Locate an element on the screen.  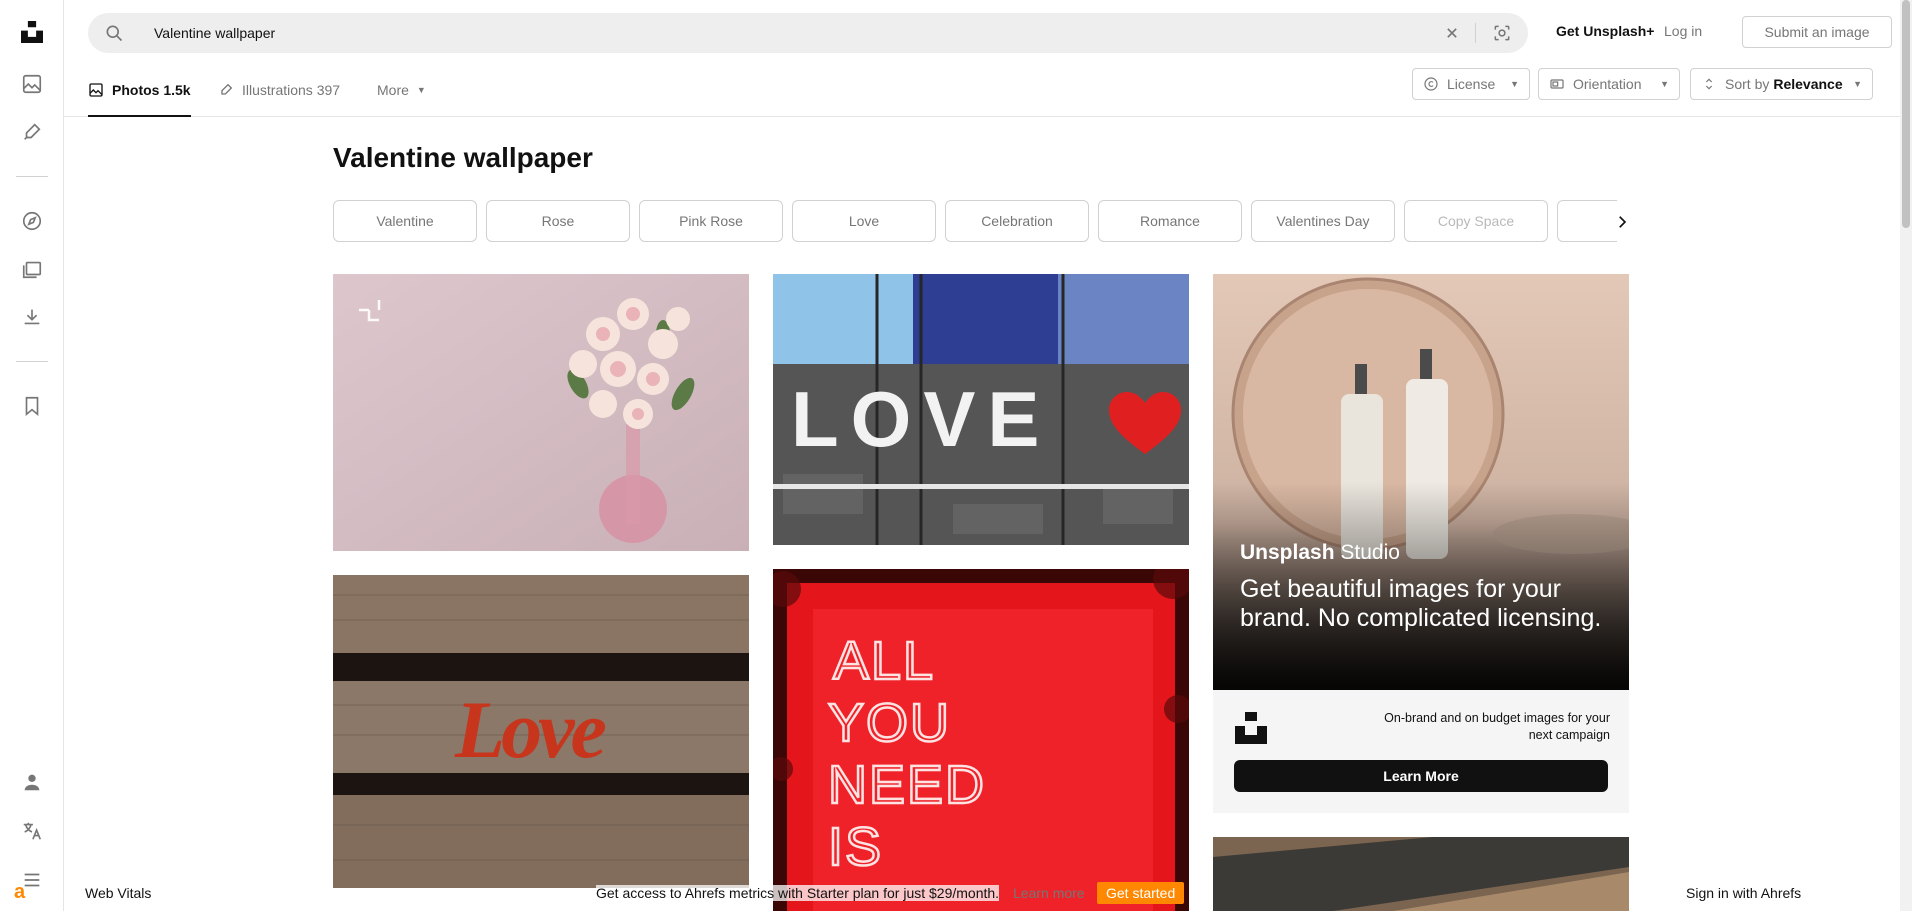
page-title: Valentine wallpaper is located at coordinates (463, 157).